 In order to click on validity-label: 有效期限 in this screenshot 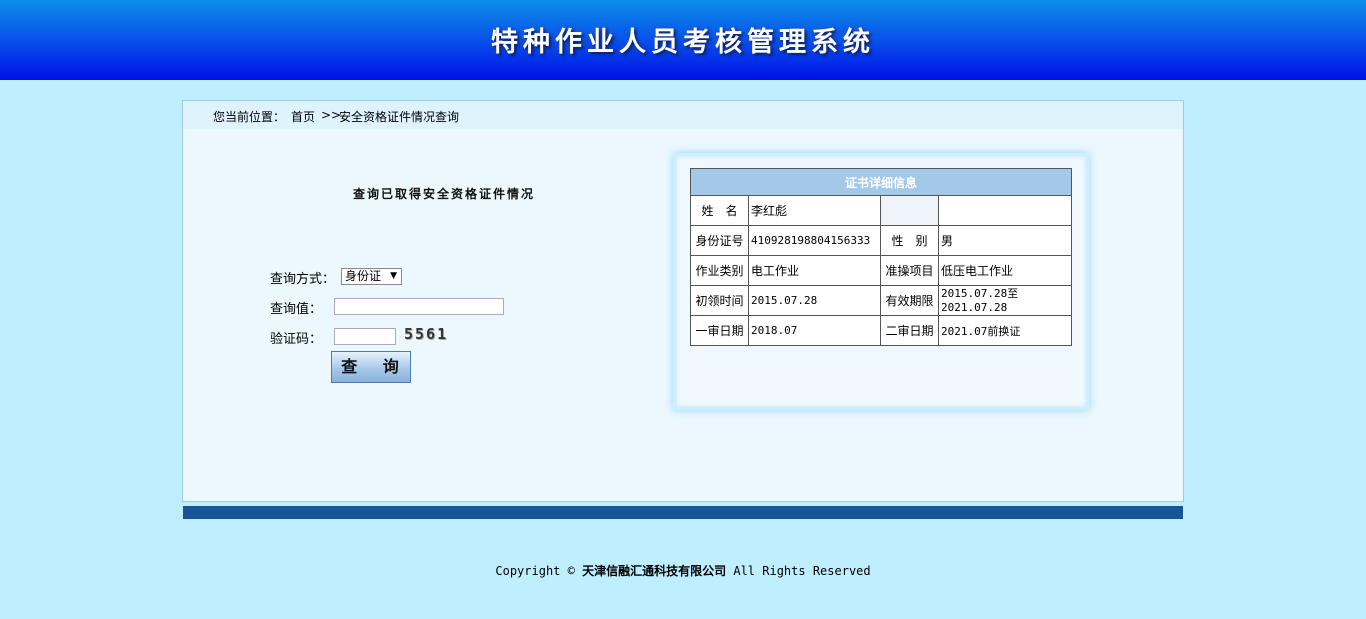, I will do `click(909, 300)`.